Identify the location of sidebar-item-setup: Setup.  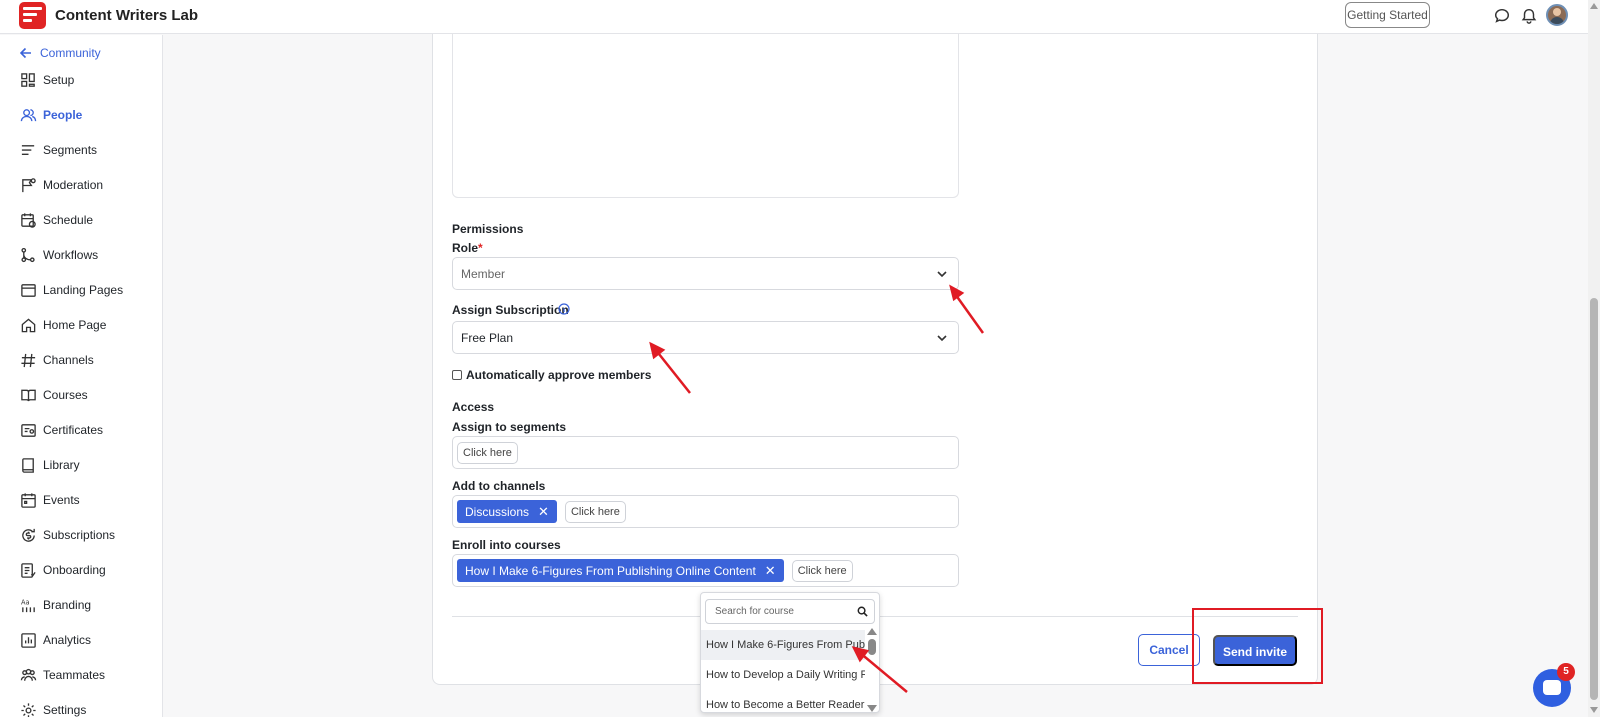
(47, 80).